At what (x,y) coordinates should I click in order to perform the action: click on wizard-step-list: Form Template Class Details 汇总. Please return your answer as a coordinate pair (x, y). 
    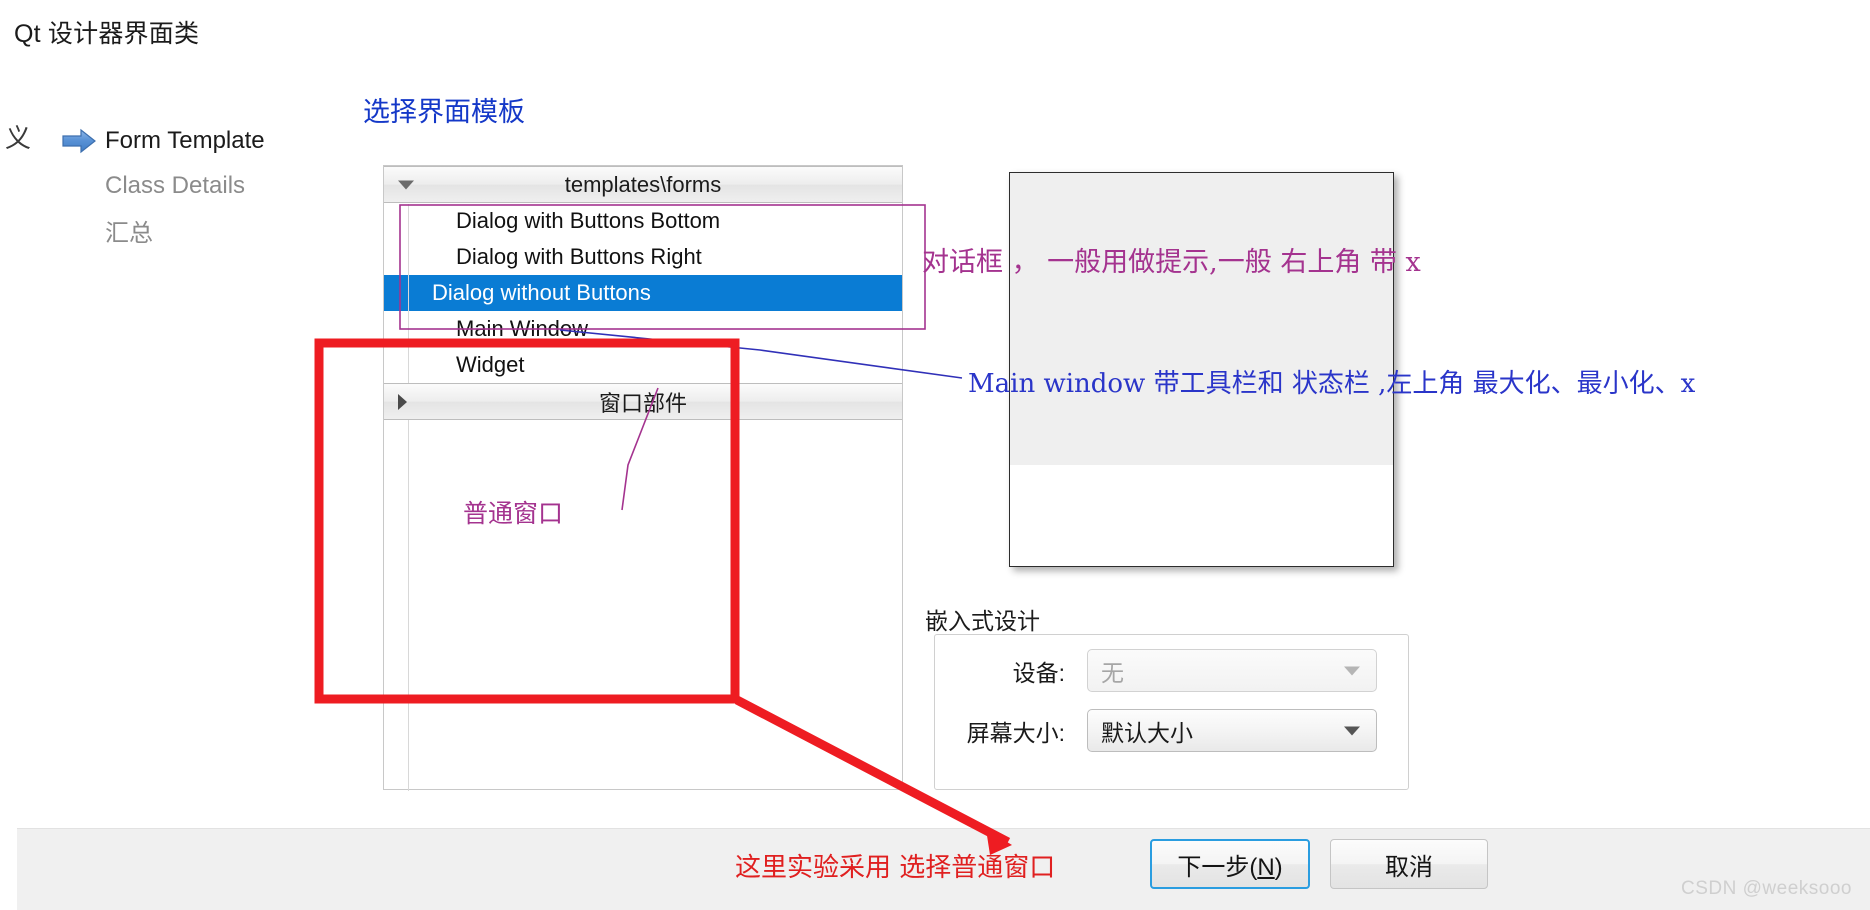
    Looking at the image, I should click on (187, 185).